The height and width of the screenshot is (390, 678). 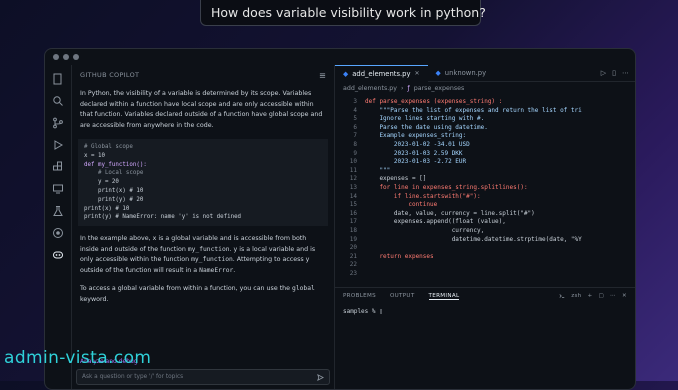 What do you see at coordinates (425, 230) in the screenshot?
I see `code-text: currency,` at bounding box center [425, 230].